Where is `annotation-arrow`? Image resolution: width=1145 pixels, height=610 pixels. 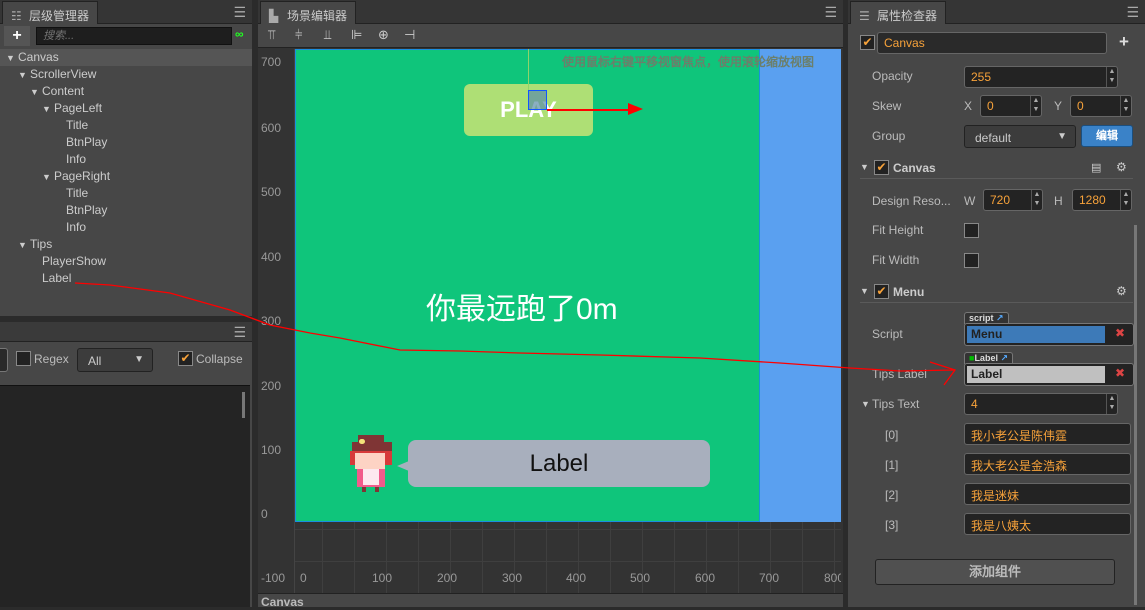
annotation-arrow is located at coordinates (515, 334).